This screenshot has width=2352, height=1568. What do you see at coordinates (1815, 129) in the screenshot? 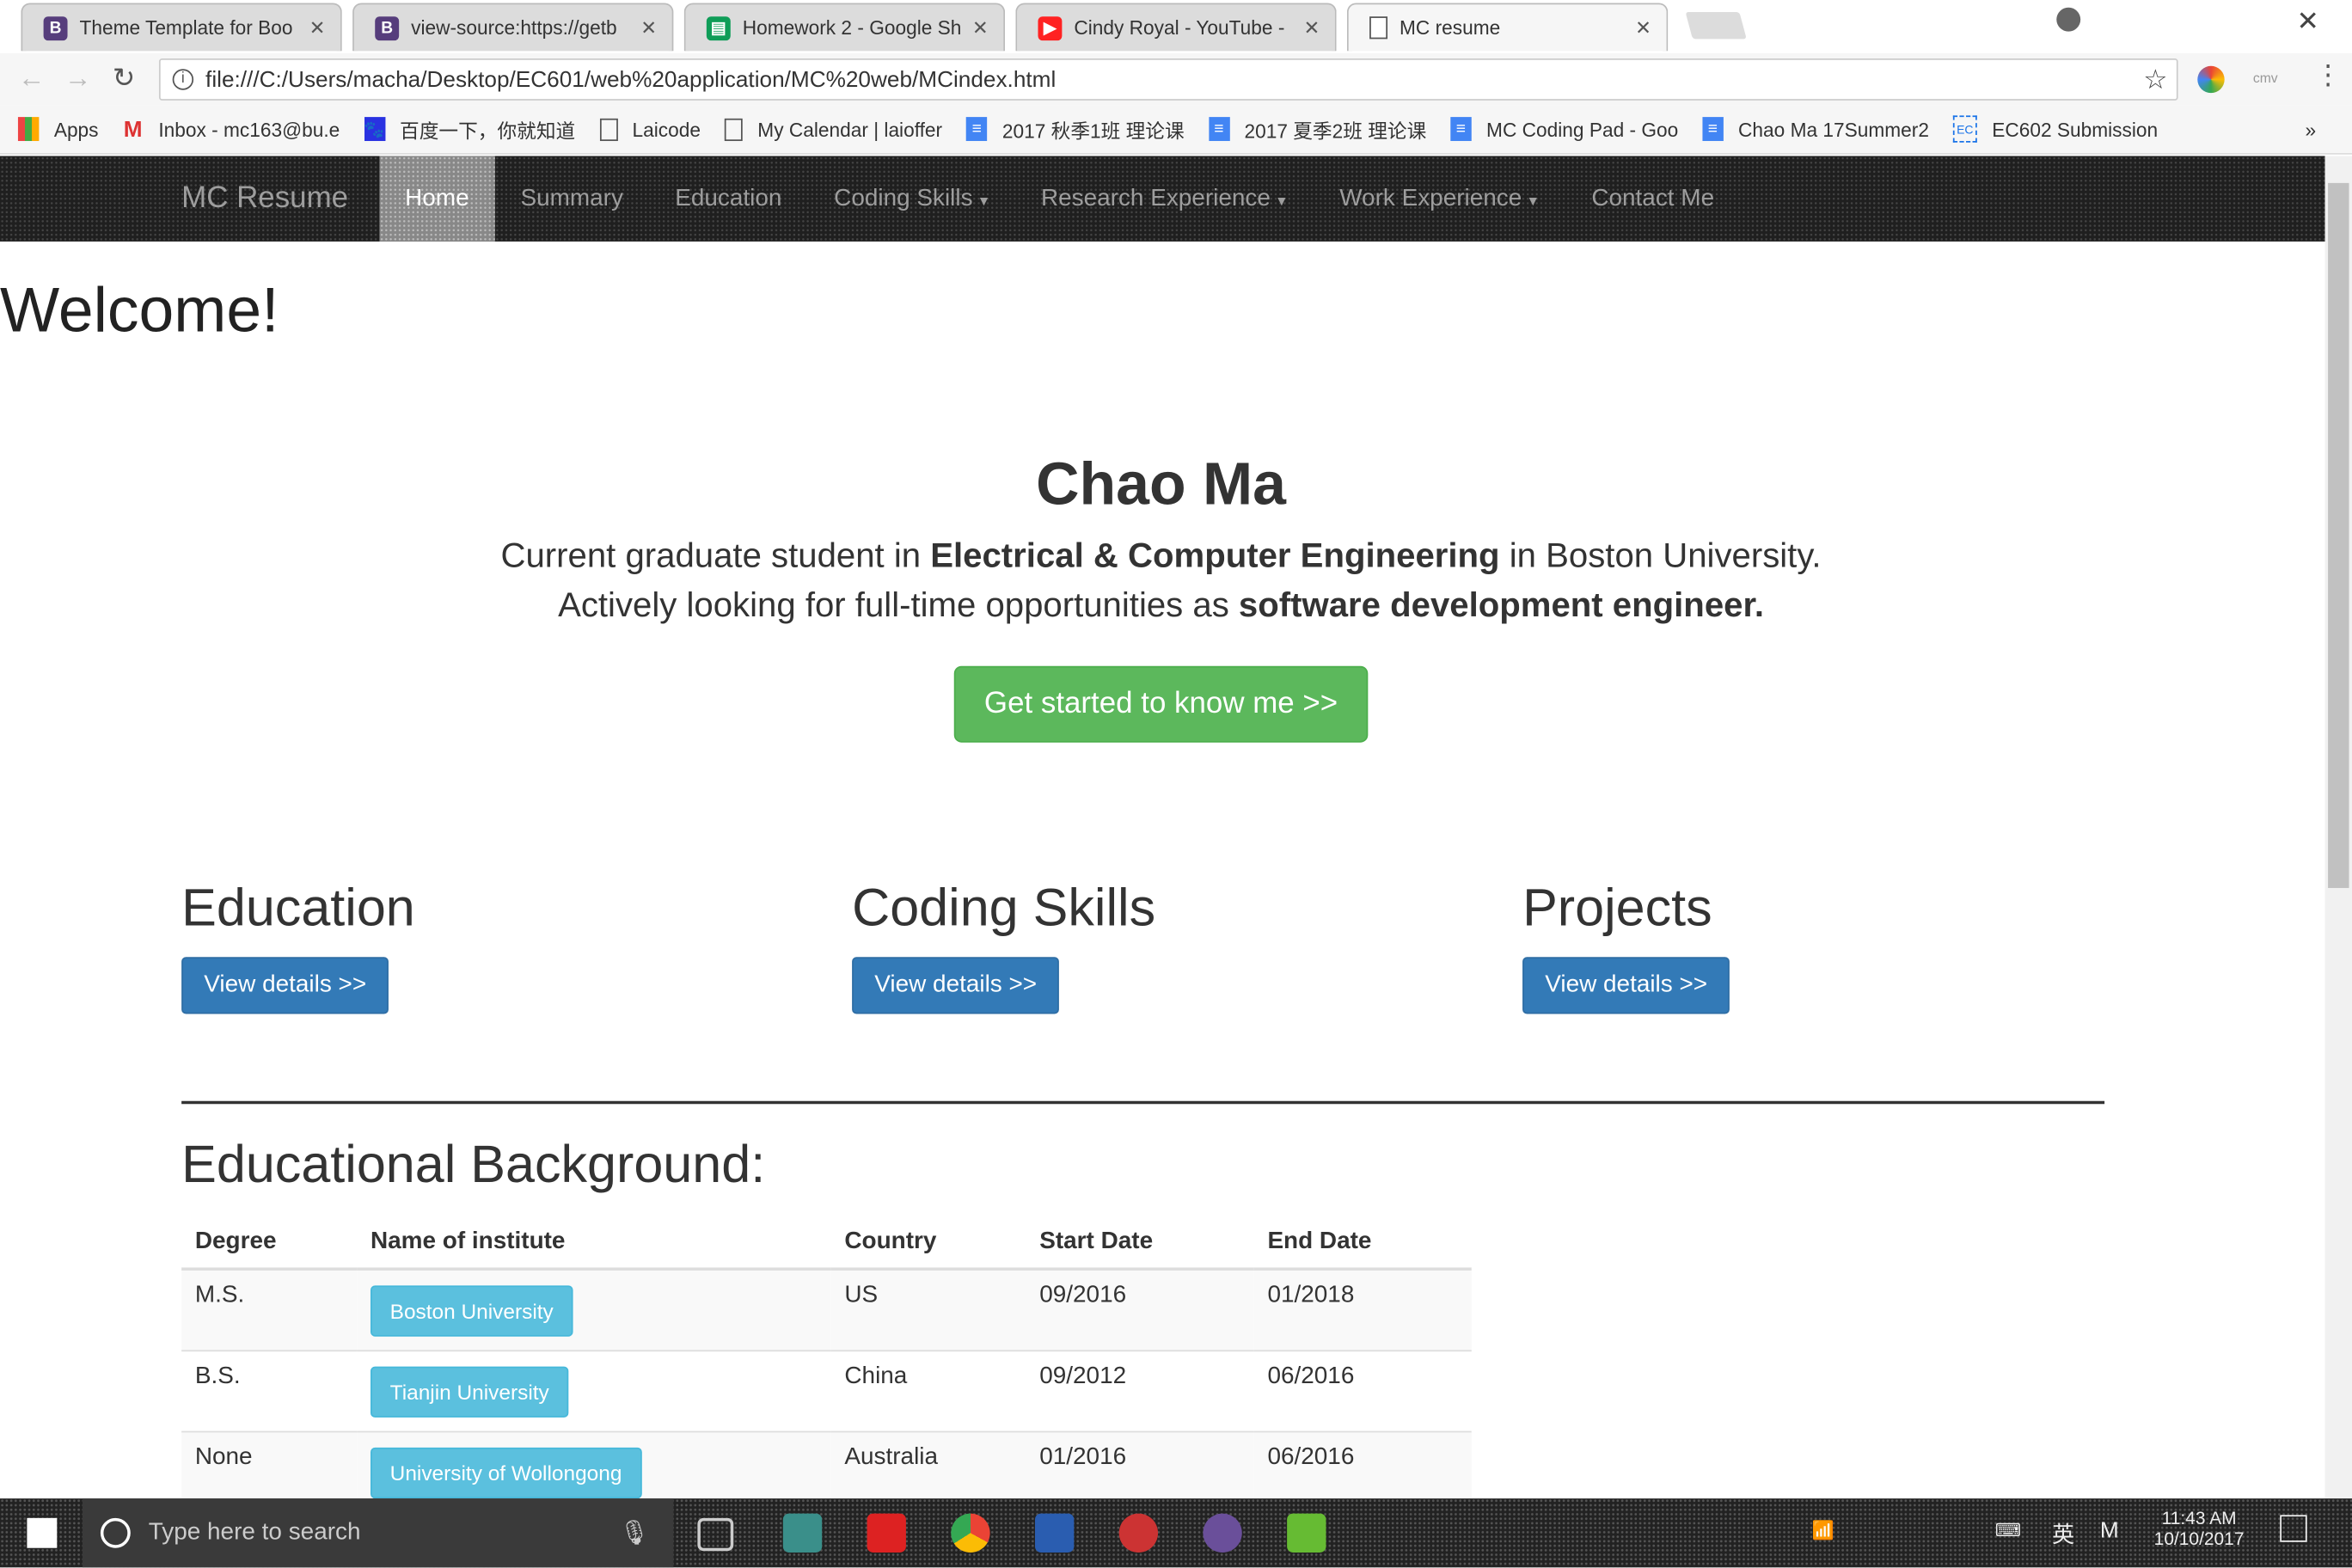
I see `bookmark-chao-ma: ≡ Chao Ma 17Summer2` at bounding box center [1815, 129].